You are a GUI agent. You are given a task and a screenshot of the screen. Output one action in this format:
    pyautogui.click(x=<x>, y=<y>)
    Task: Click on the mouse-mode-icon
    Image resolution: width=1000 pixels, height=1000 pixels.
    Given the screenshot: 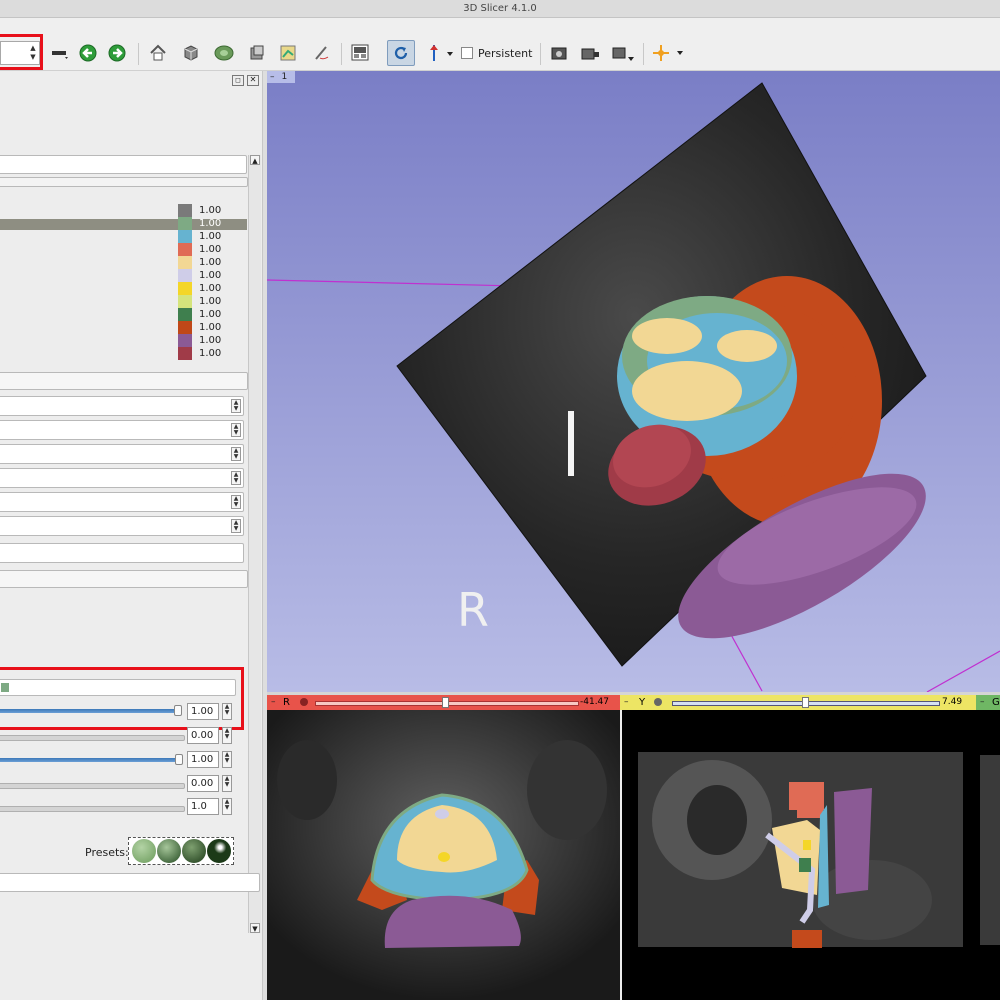 What is the action you would take?
    pyautogui.click(x=441, y=53)
    